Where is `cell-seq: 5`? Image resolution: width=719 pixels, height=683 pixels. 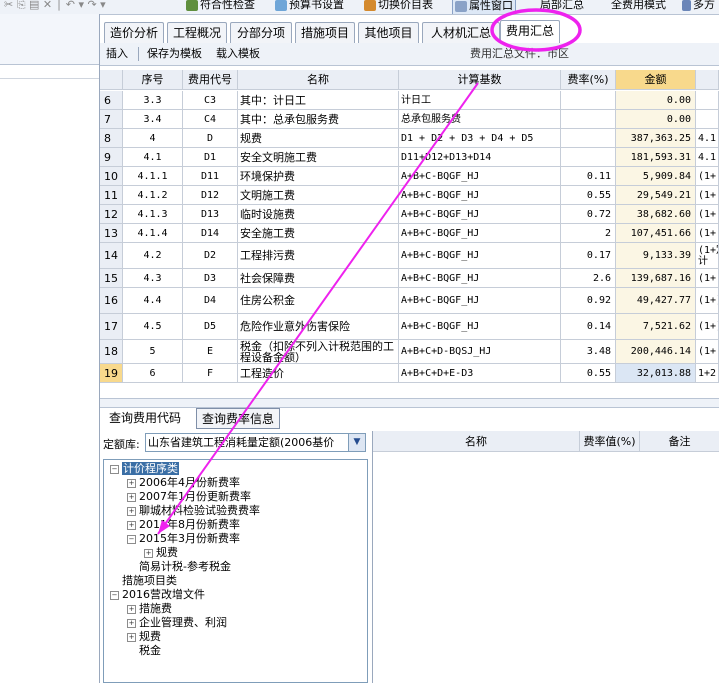 cell-seq: 5 is located at coordinates (153, 352).